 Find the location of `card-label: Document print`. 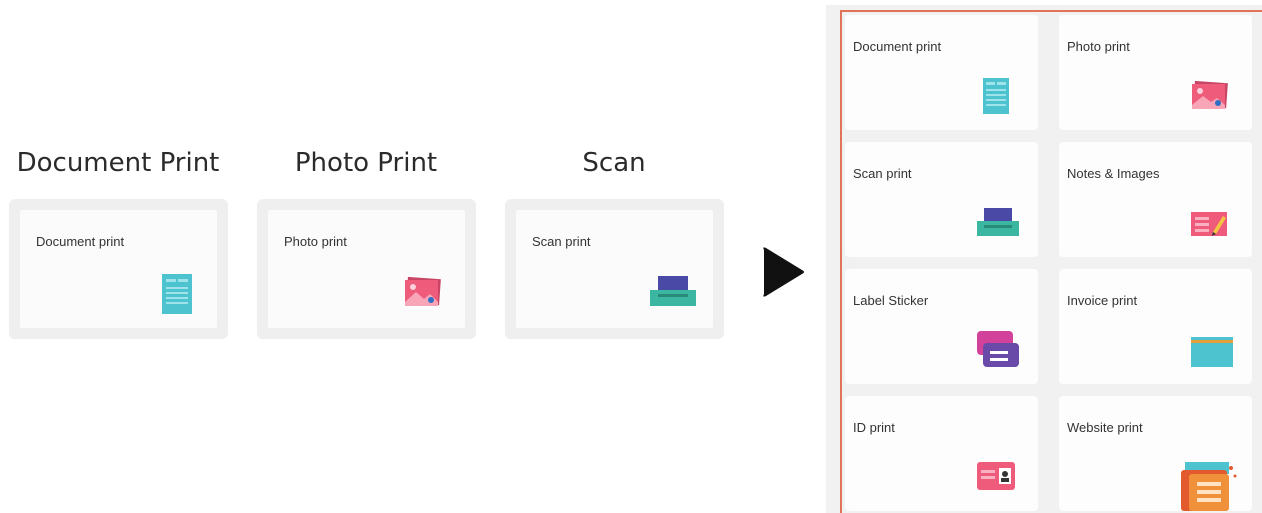

card-label: Document print is located at coordinates (80, 241).